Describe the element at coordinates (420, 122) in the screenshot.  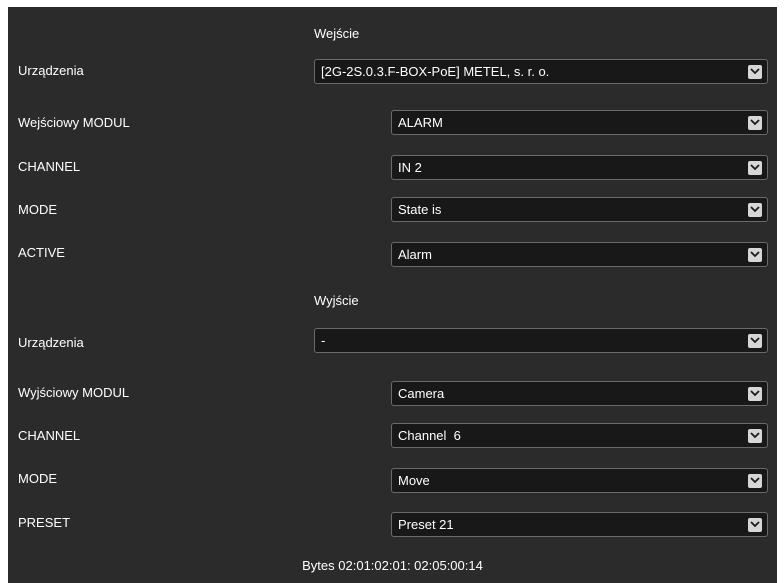
I see `input-module-value: ALARM` at that location.